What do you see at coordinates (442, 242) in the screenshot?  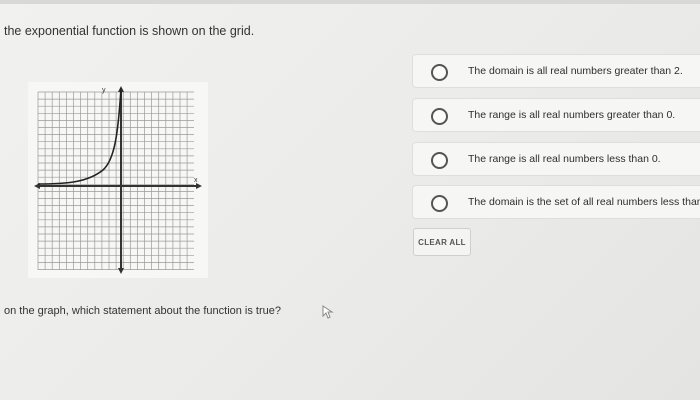 I see `clear-all-button: CLEAR ALL` at bounding box center [442, 242].